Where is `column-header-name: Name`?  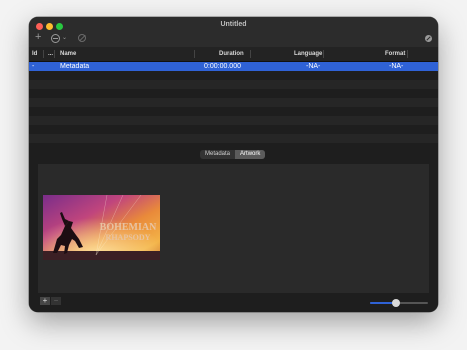 column-header-name: Name is located at coordinates (68, 54).